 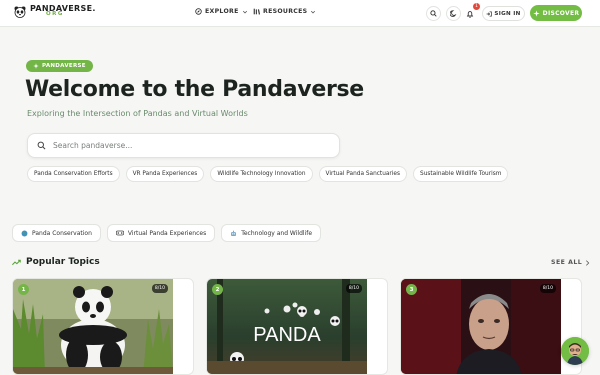 I want to click on globe-icon, so click(x=24, y=233).